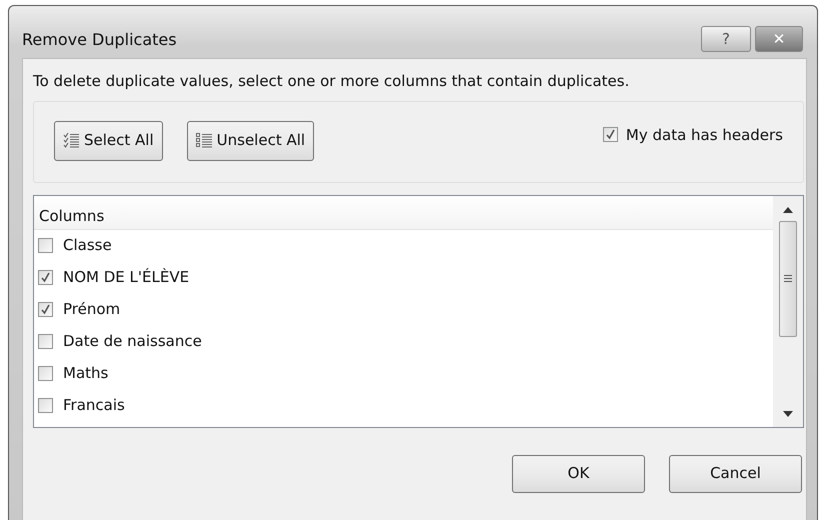 The height and width of the screenshot is (520, 820). I want to click on unselect-all-button: Unselect All, so click(250, 140).